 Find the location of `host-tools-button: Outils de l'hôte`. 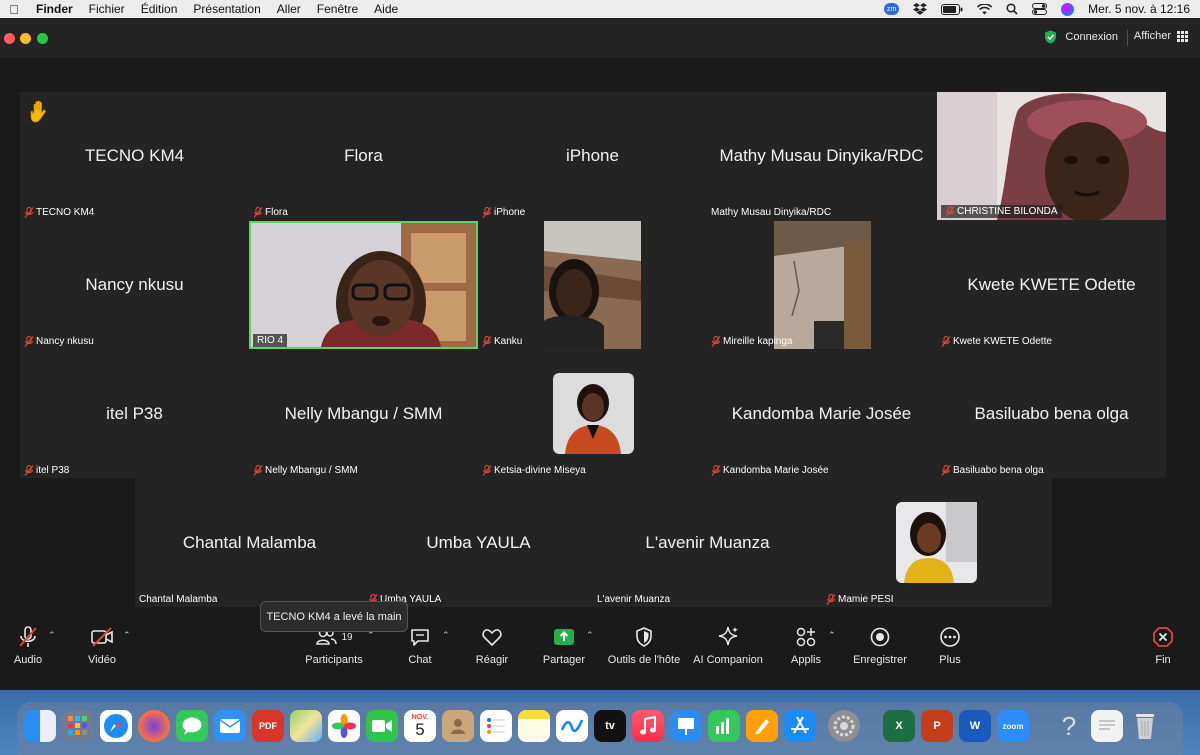

host-tools-button: Outils de l'hôte is located at coordinates (644, 646).